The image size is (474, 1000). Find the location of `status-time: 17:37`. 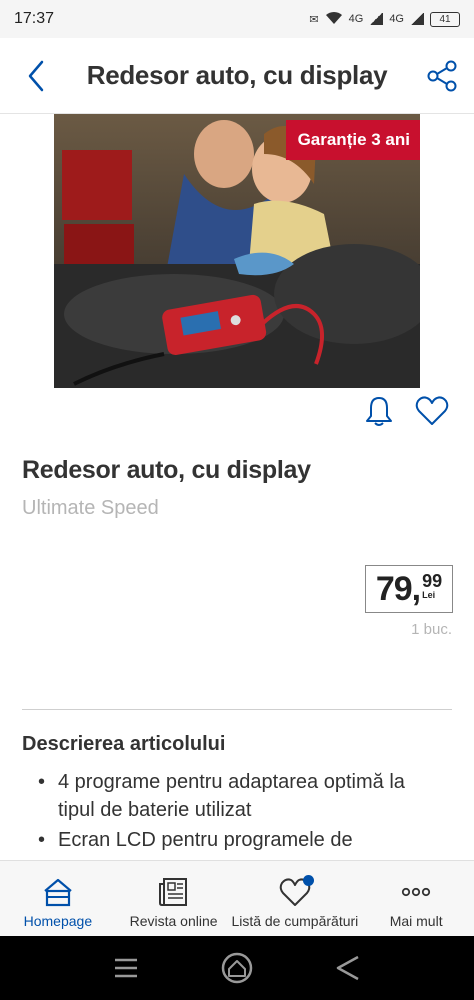

status-time: 17:37 is located at coordinates (34, 18).